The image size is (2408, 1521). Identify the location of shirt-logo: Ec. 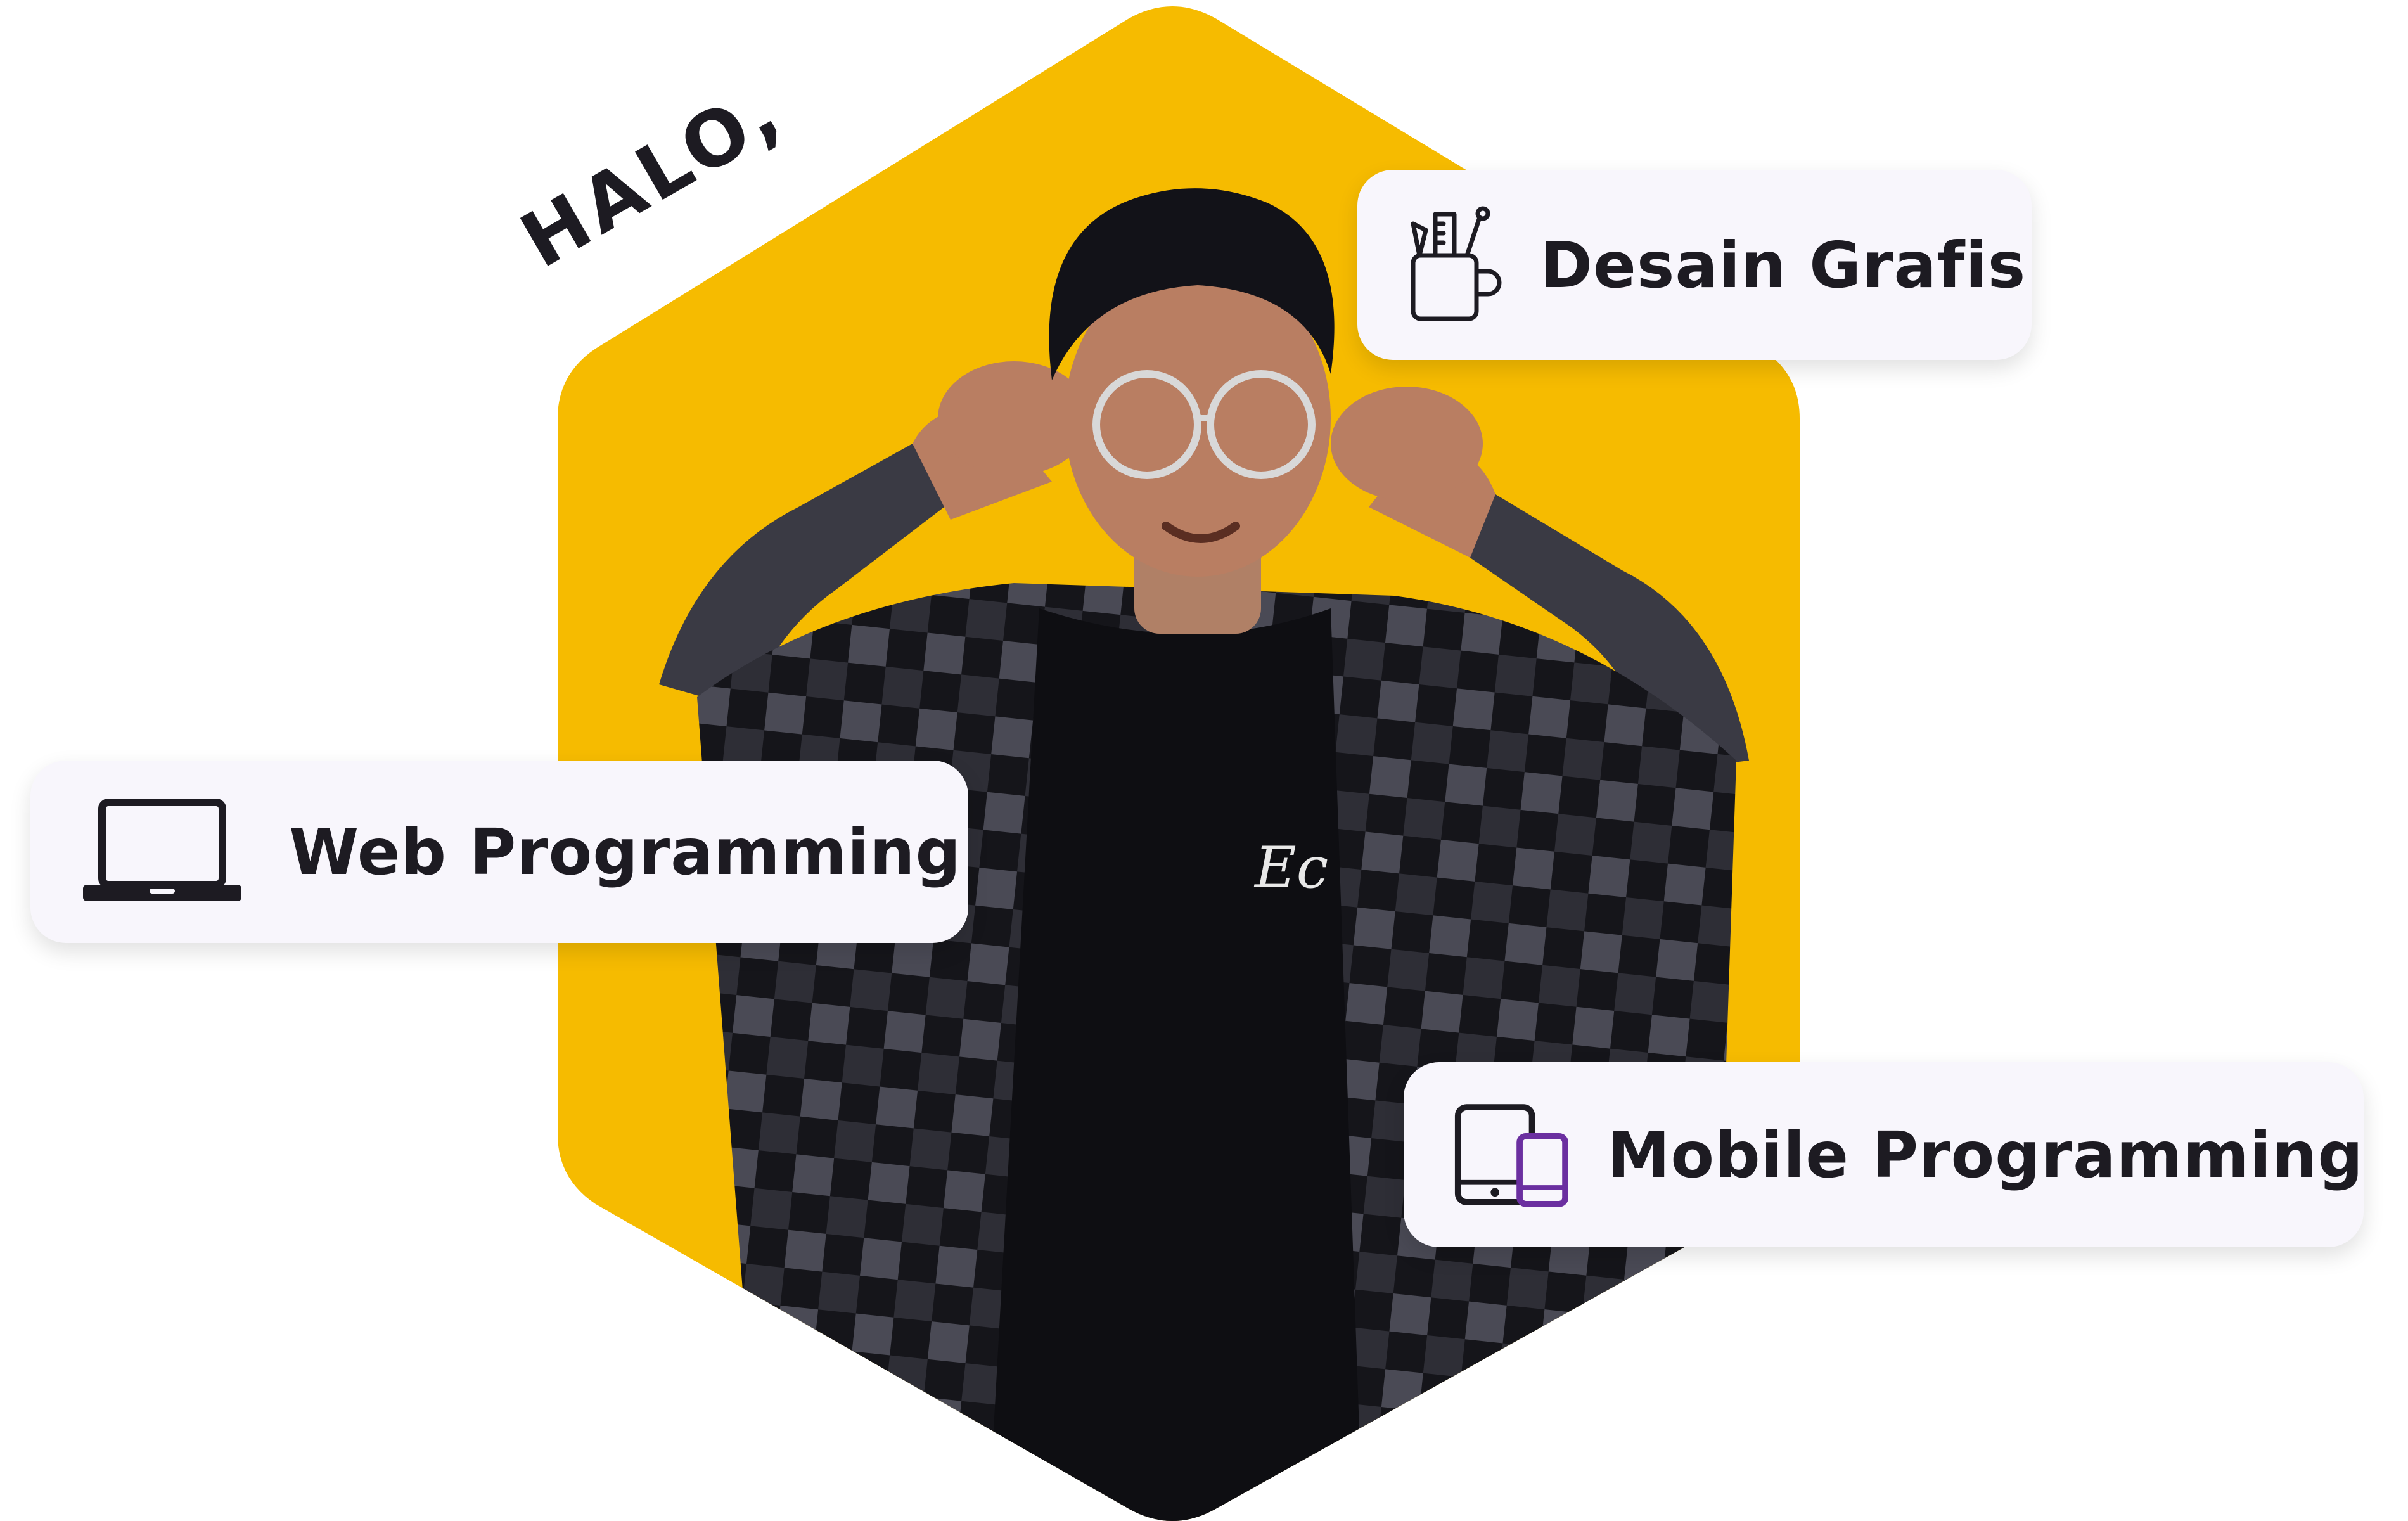
(1290, 868).